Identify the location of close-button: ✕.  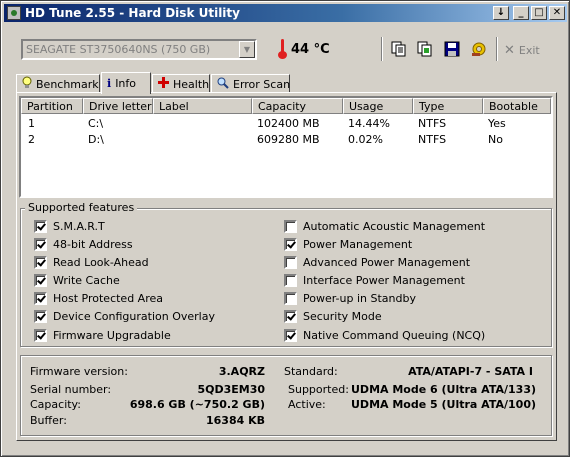
(557, 13).